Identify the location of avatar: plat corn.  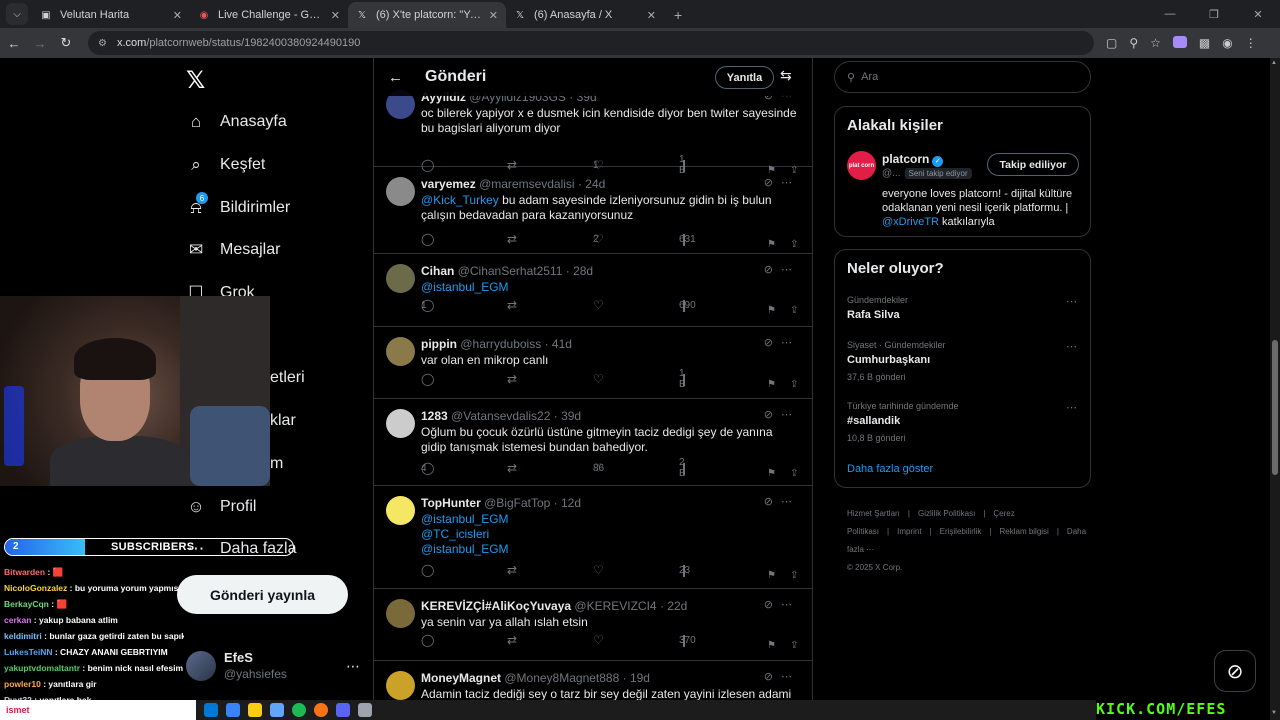
(861, 165).